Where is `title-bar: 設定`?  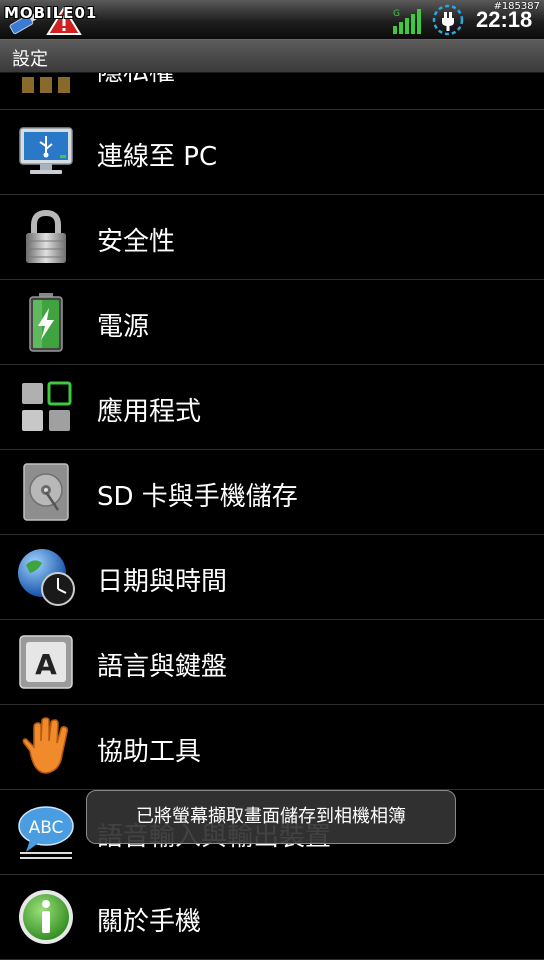
title-bar: 設定 is located at coordinates (272, 56).